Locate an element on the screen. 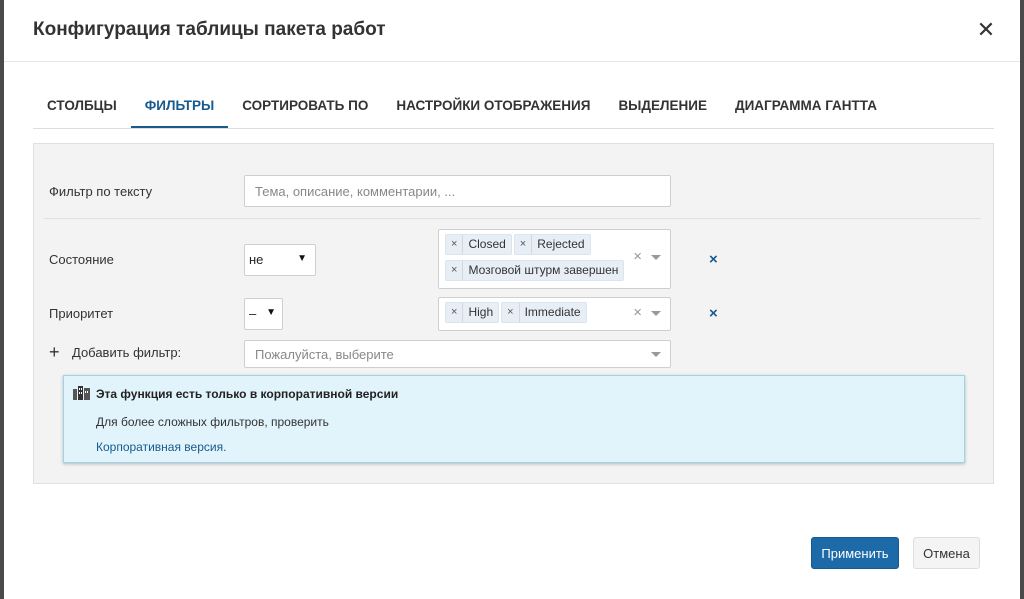  tab-gantt-chart: ДИАГРАММА ГАНТТА is located at coordinates (806, 105).